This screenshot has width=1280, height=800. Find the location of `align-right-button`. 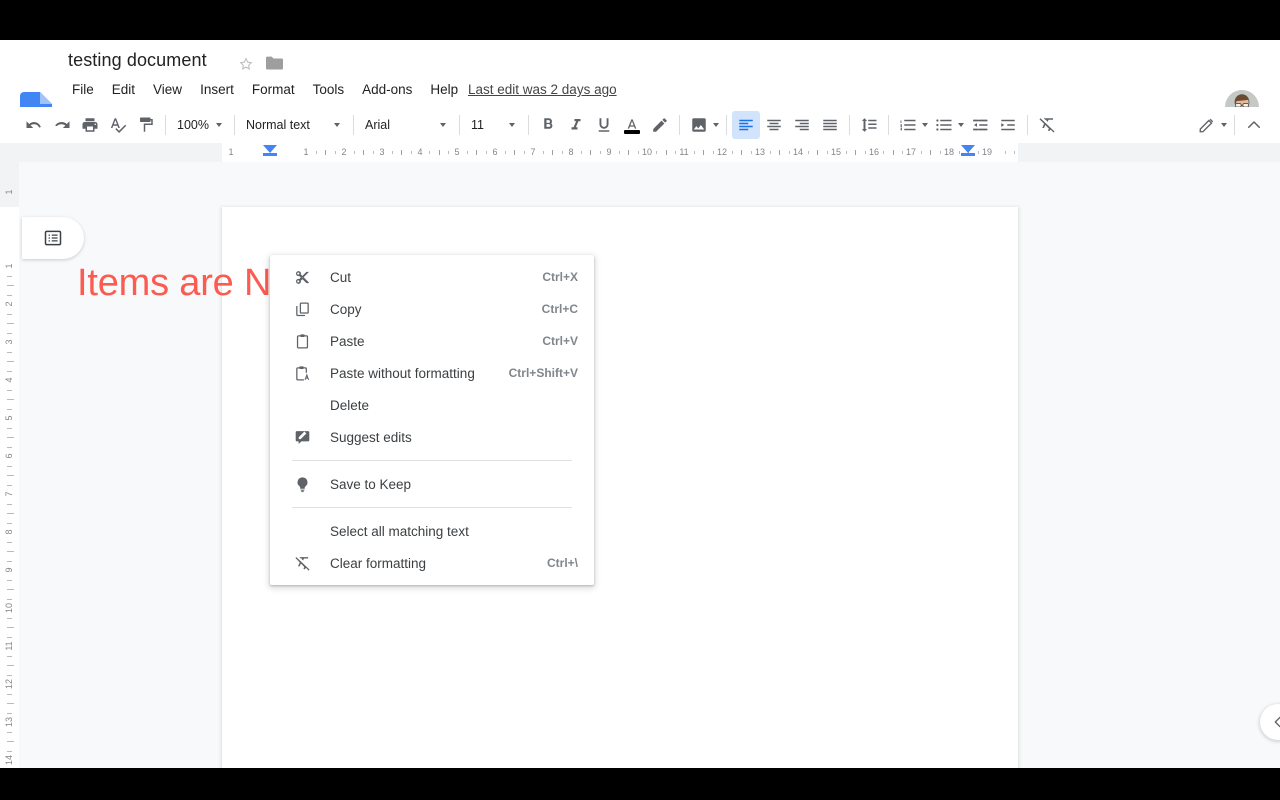

align-right-button is located at coordinates (802, 125).